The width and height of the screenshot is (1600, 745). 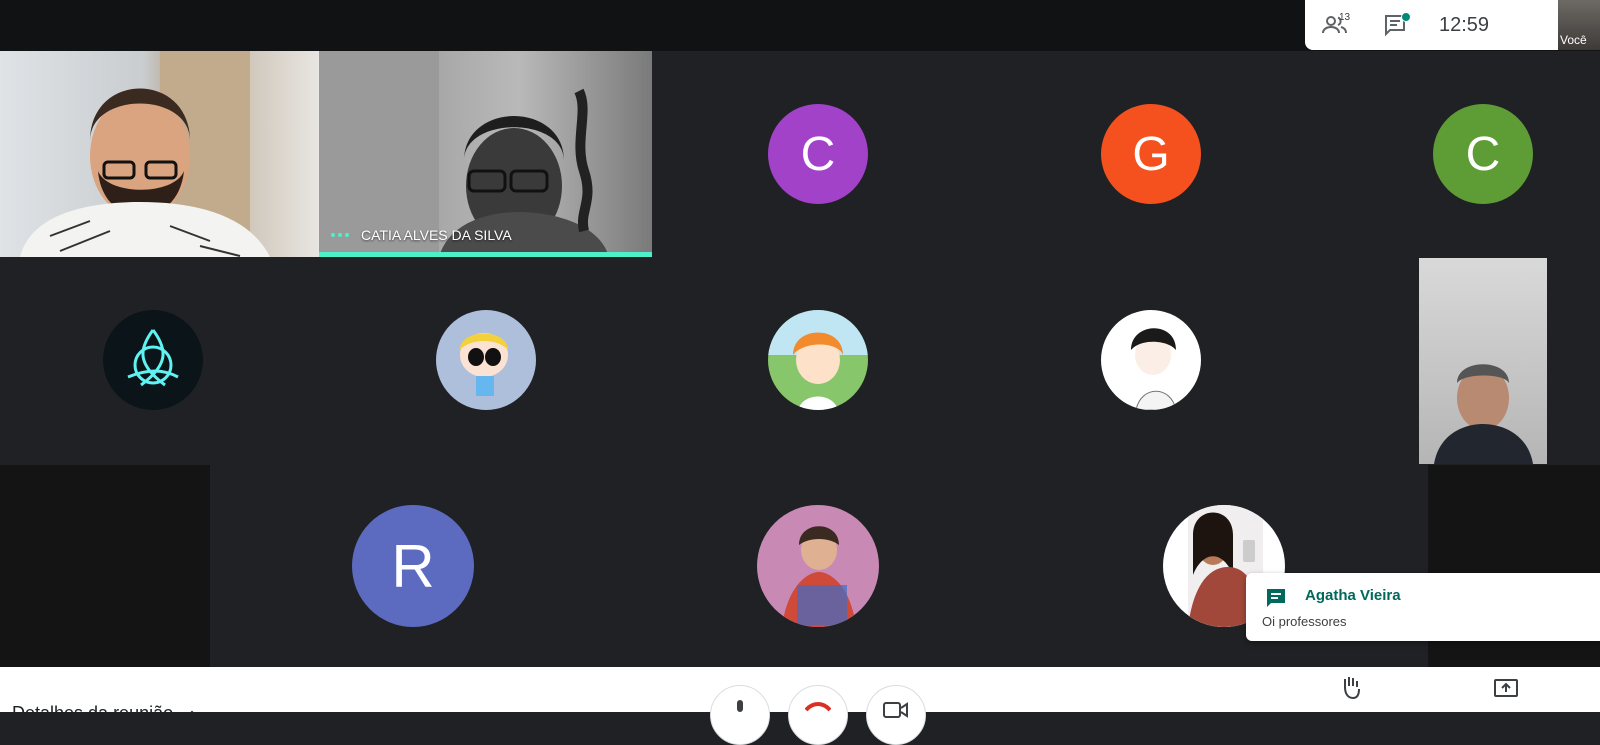 I want to click on cartoon-avatar, so click(x=484, y=364).